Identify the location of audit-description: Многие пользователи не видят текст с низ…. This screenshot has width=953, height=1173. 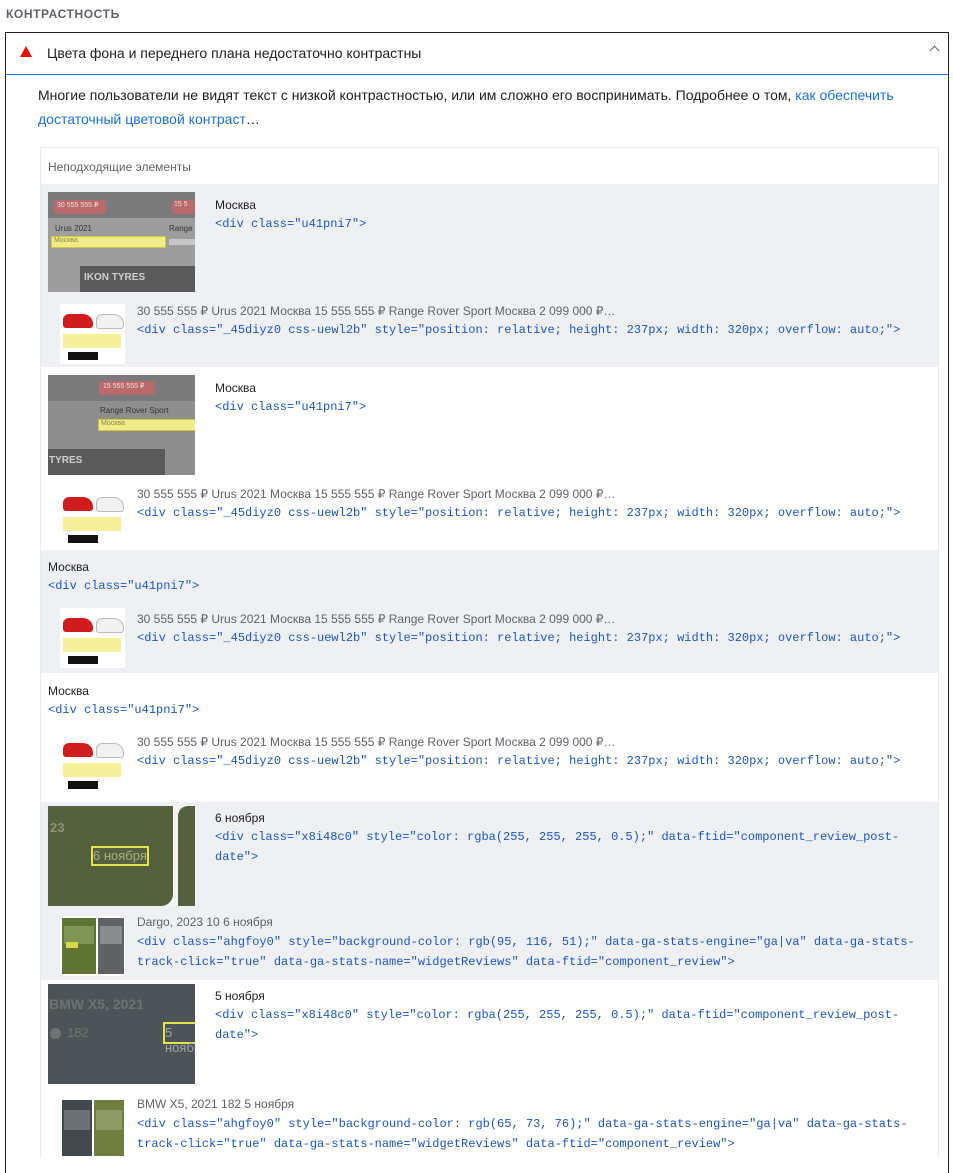
(483, 107).